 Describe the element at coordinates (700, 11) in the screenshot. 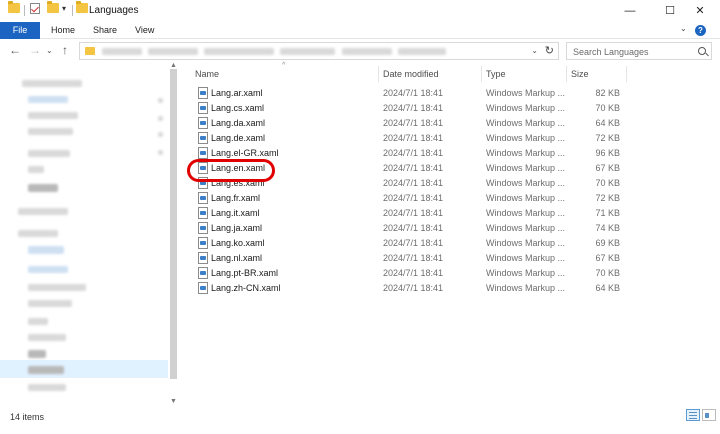

I see `close-button: ✕` at that location.